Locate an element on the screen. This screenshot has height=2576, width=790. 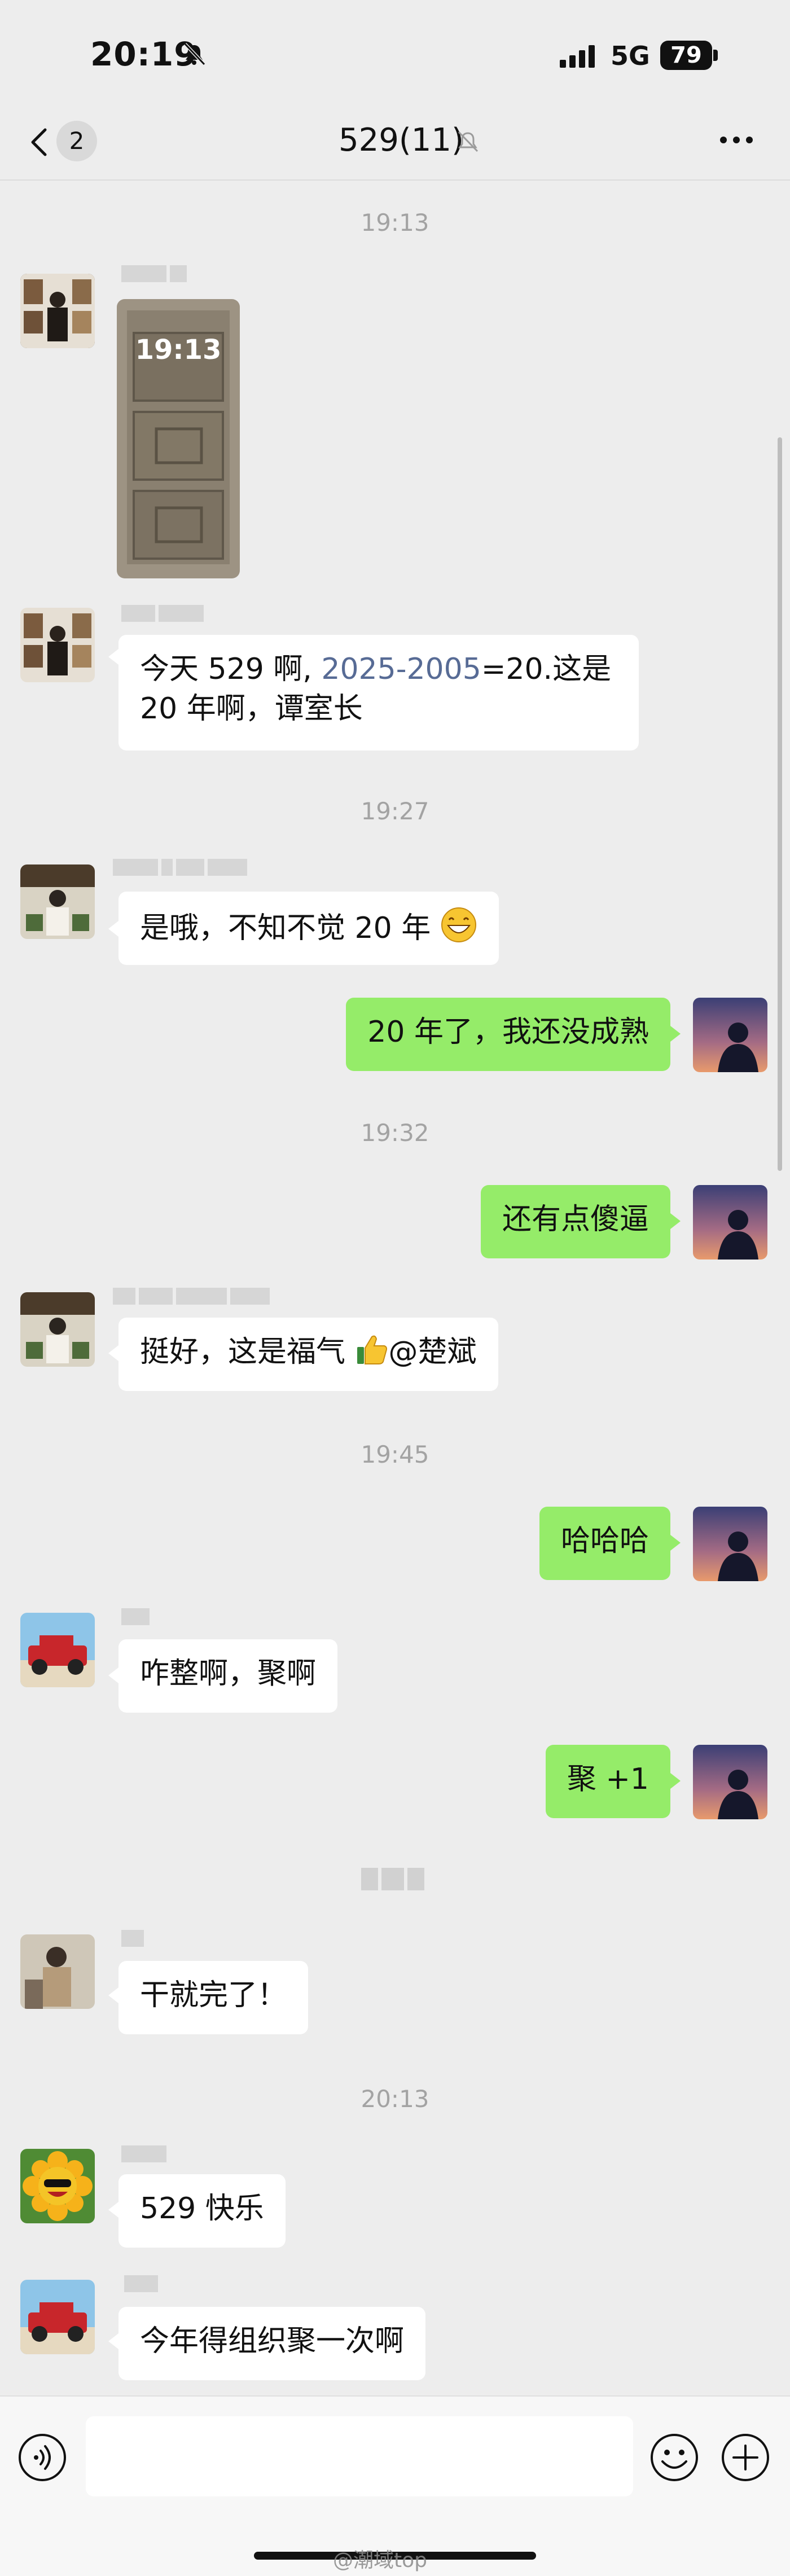
message-input is located at coordinates (359, 2456).